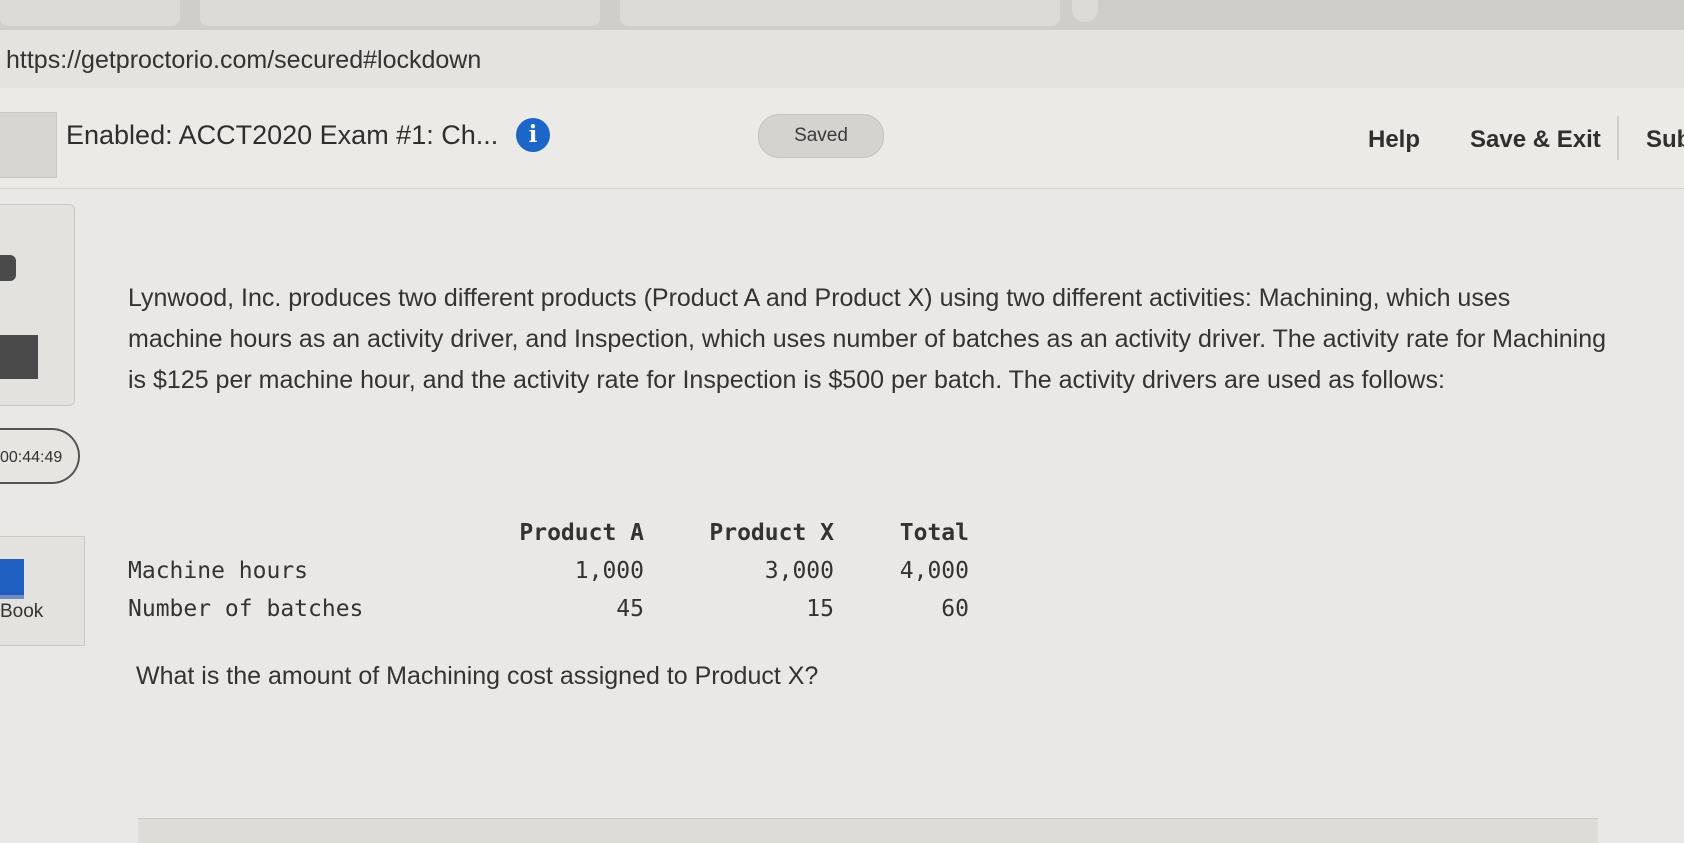 This screenshot has height=843, width=1684. Describe the element at coordinates (533, 135) in the screenshot. I see `info-icon: i` at that location.